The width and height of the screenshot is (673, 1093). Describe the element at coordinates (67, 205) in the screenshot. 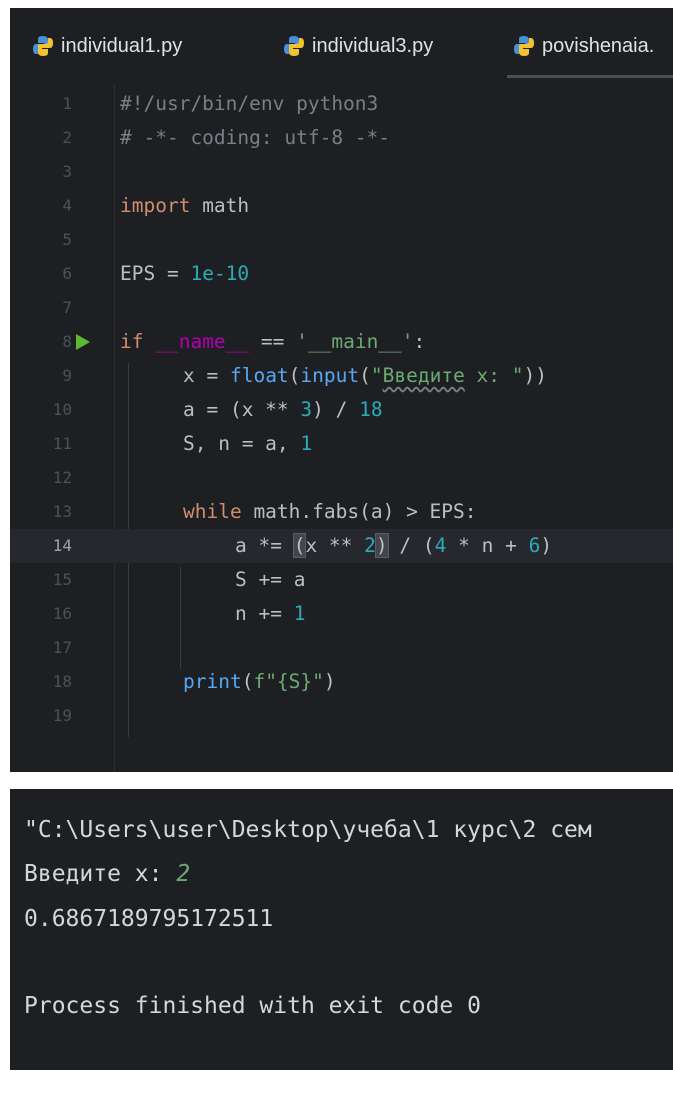

I see `line-number: 4` at that location.